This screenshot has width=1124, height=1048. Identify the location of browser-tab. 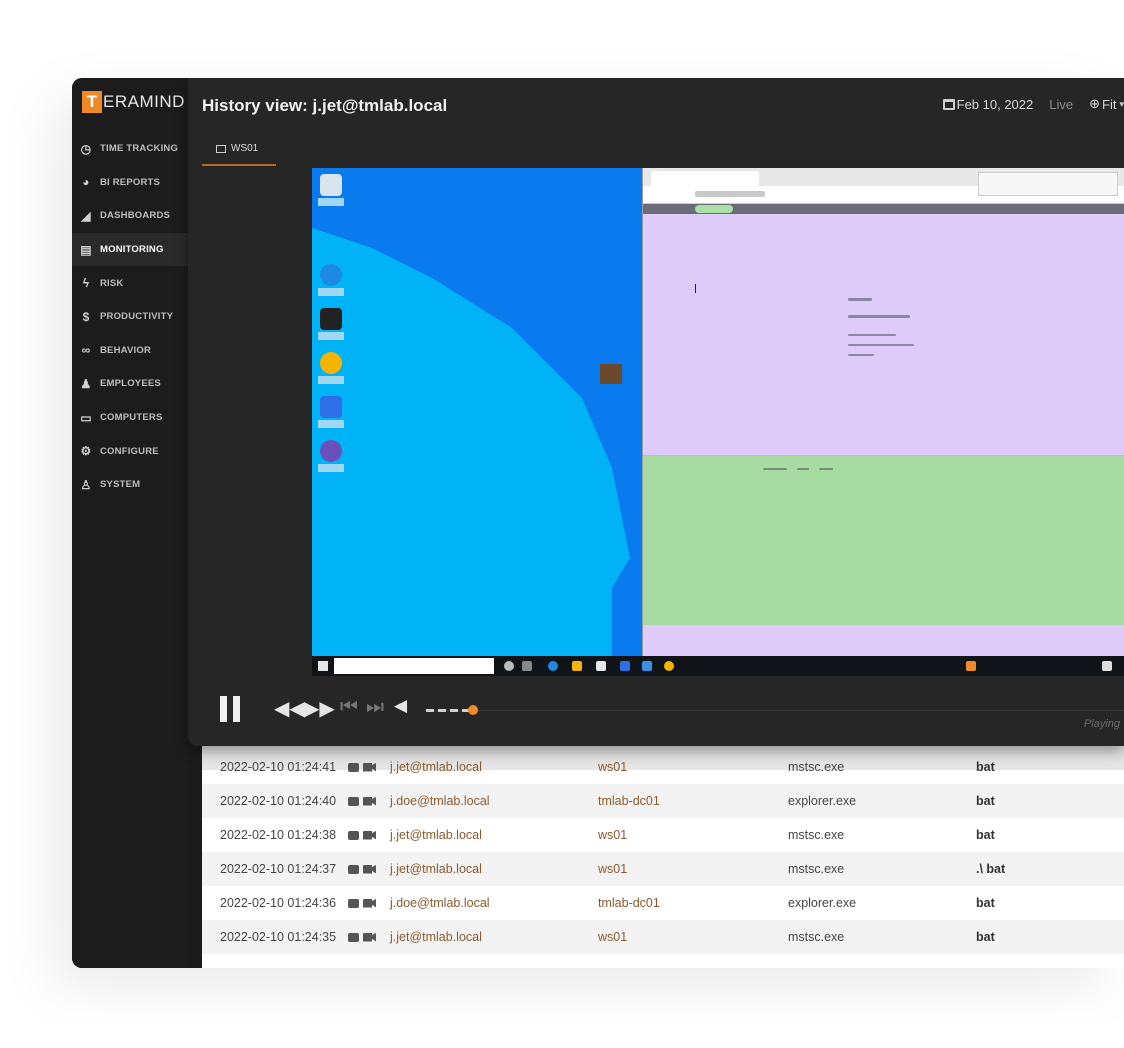
(705, 178).